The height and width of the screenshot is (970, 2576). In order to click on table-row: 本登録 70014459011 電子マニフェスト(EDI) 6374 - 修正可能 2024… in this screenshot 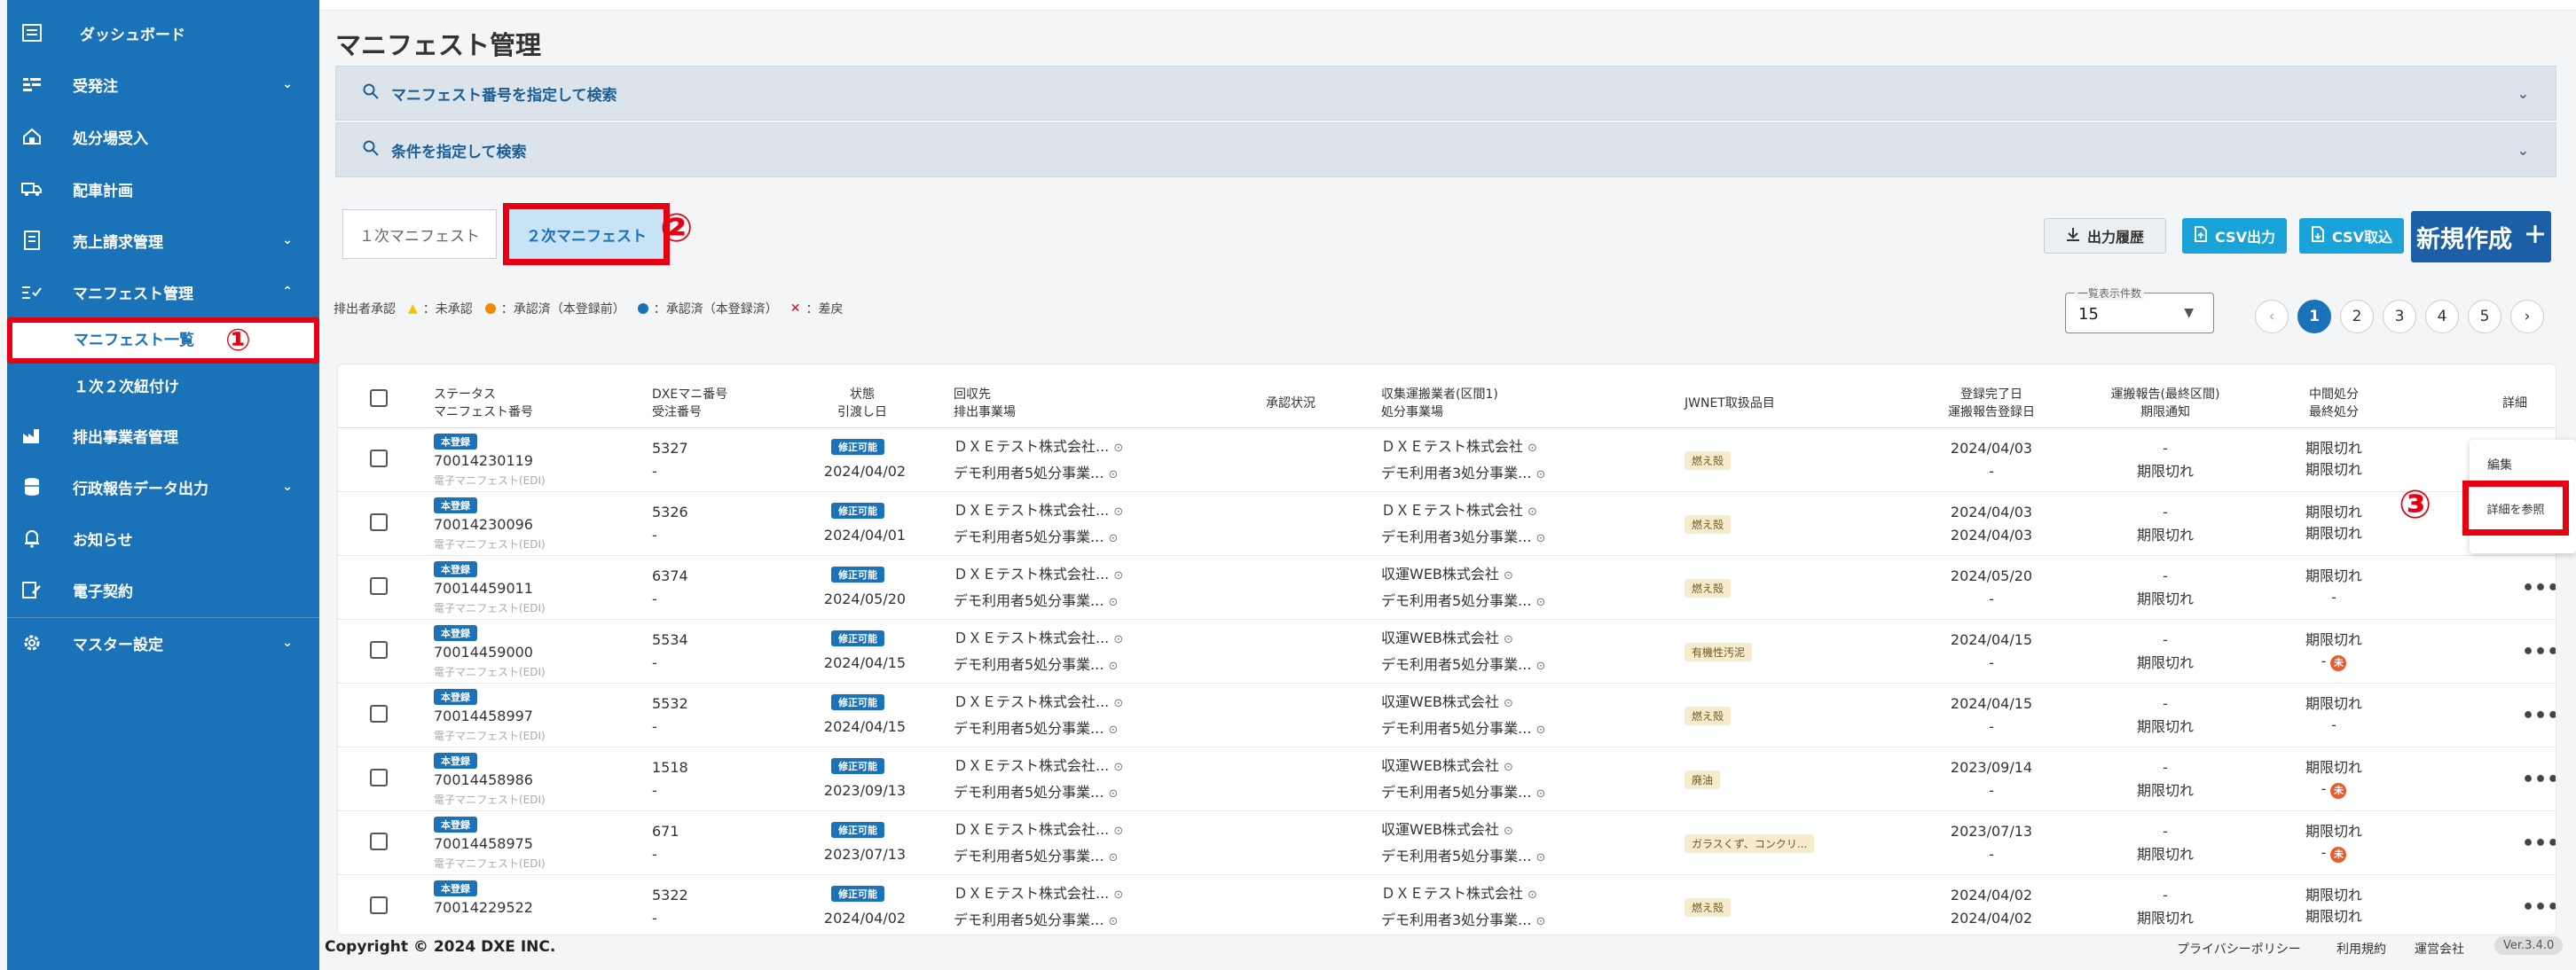, I will do `click(1447, 588)`.